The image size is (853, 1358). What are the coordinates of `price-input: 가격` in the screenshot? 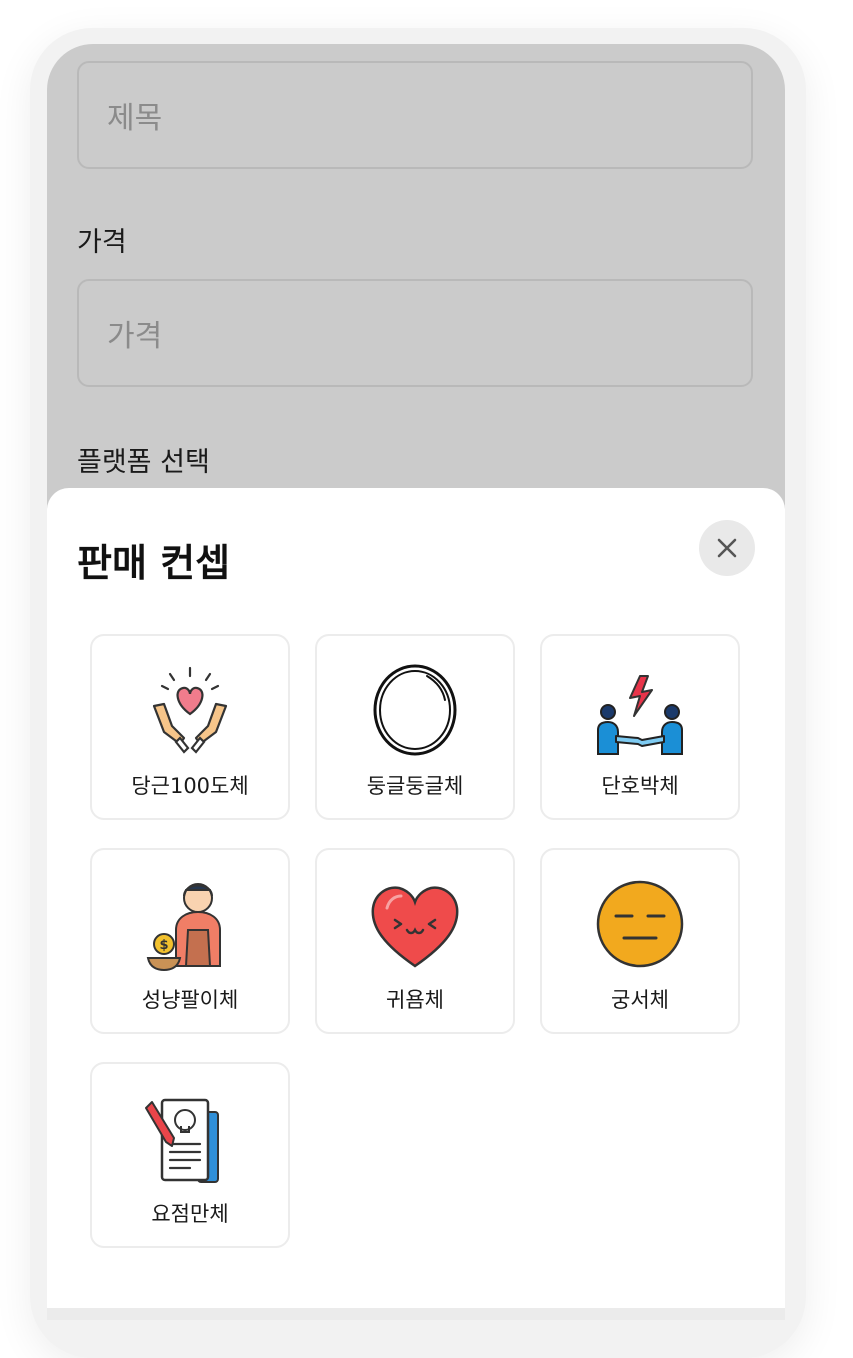 It's located at (415, 333).